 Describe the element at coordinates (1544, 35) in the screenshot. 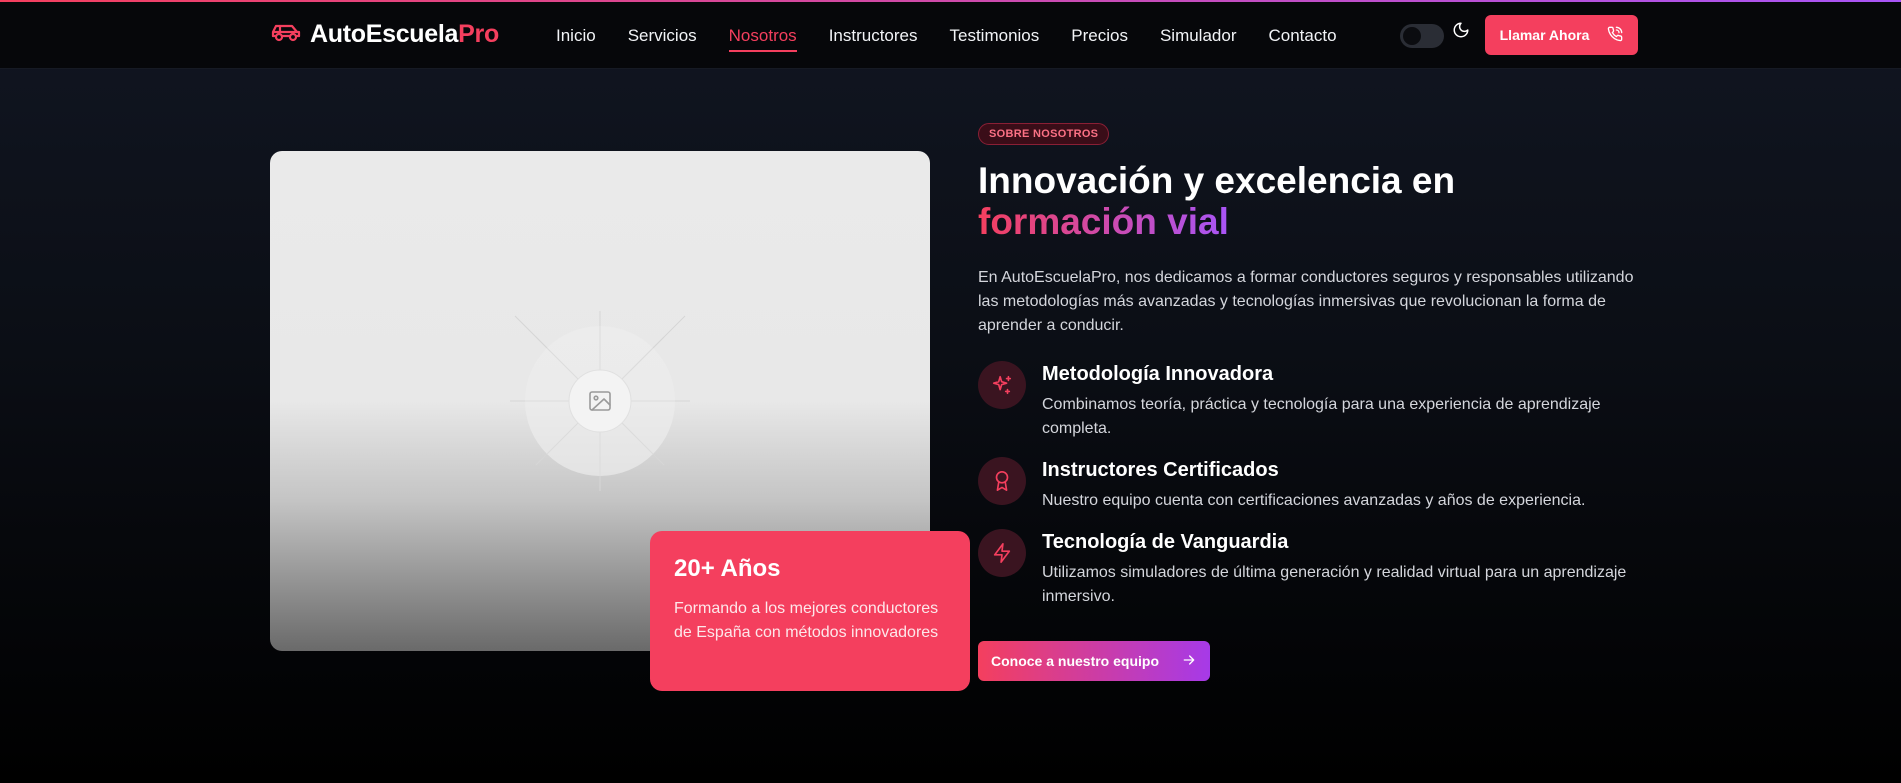

I see `call-button-label: Llamar Ahora` at that location.